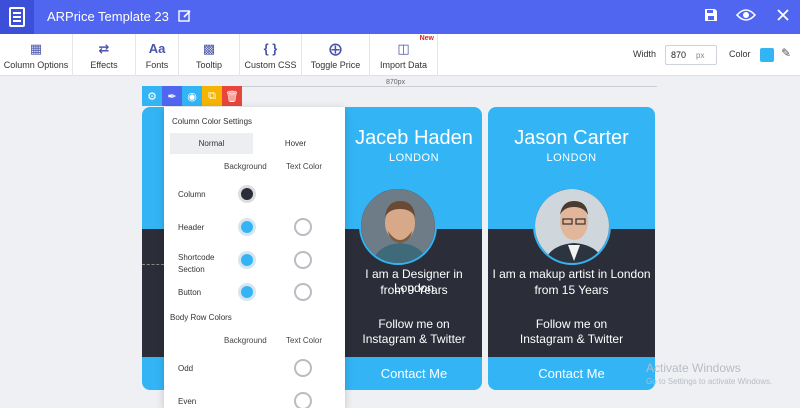  Describe the element at coordinates (767, 55) in the screenshot. I see `color-swatch` at that location.